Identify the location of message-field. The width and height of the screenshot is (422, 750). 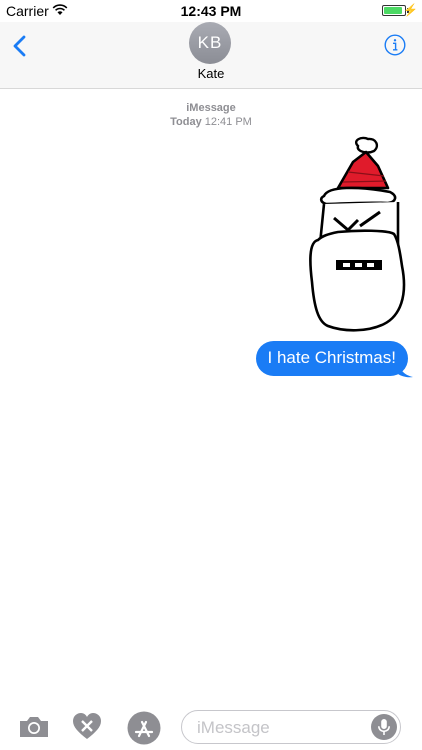
(291, 727).